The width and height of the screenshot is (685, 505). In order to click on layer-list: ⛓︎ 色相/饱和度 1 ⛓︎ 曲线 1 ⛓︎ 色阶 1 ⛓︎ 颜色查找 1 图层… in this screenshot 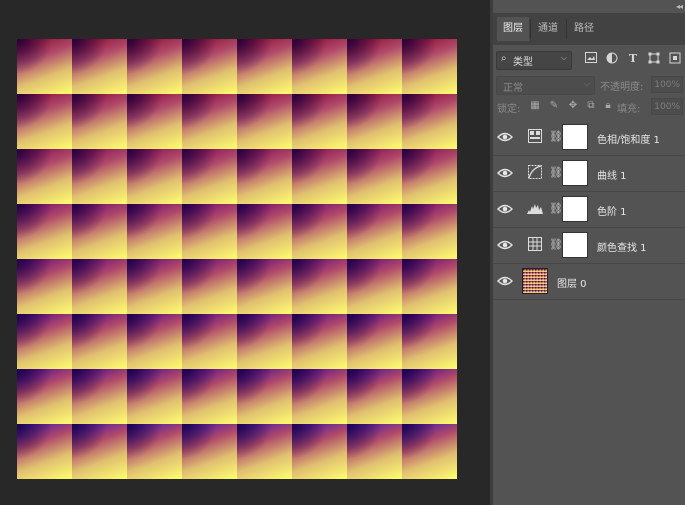, I will do `click(589, 210)`.